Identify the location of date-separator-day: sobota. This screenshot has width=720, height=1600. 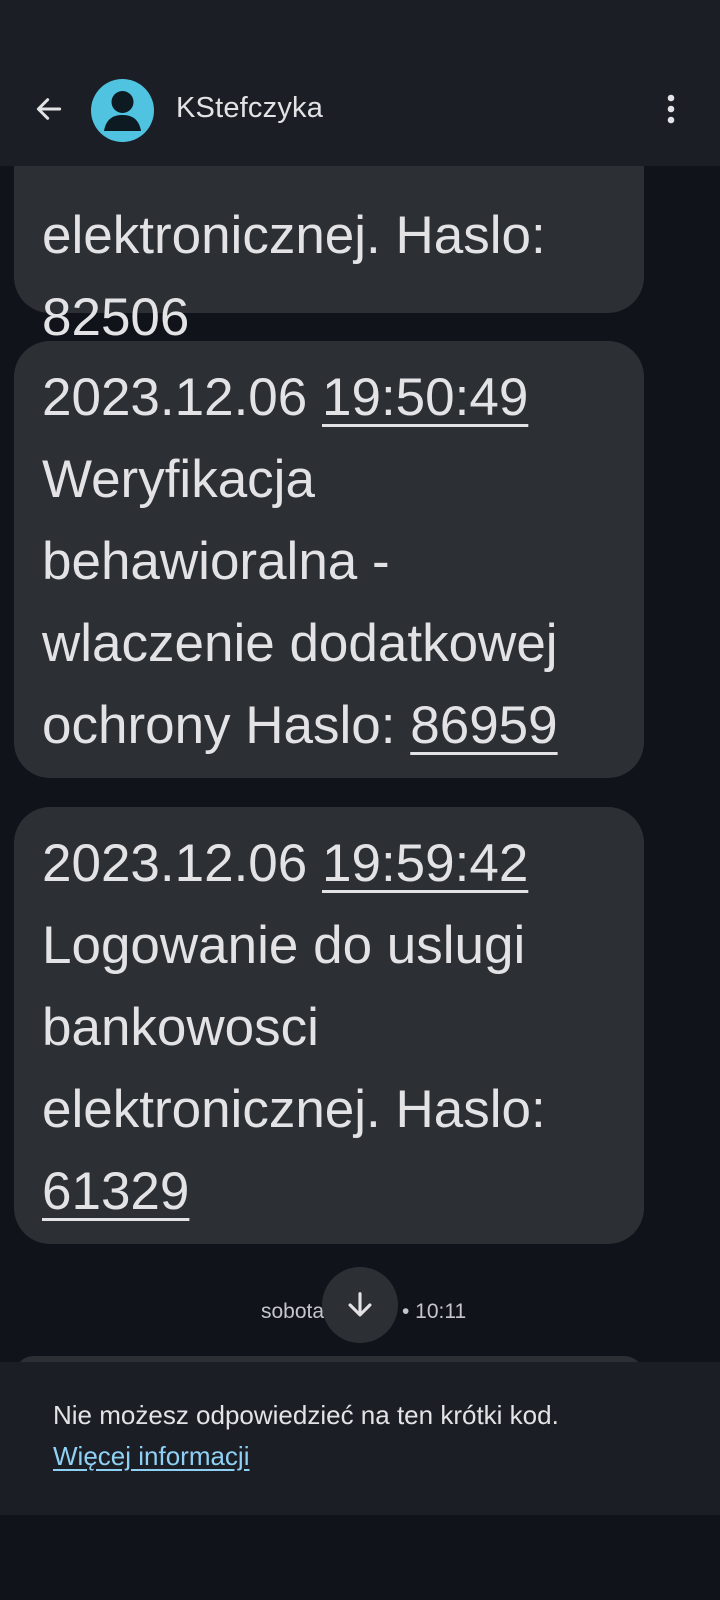
(293, 1311).